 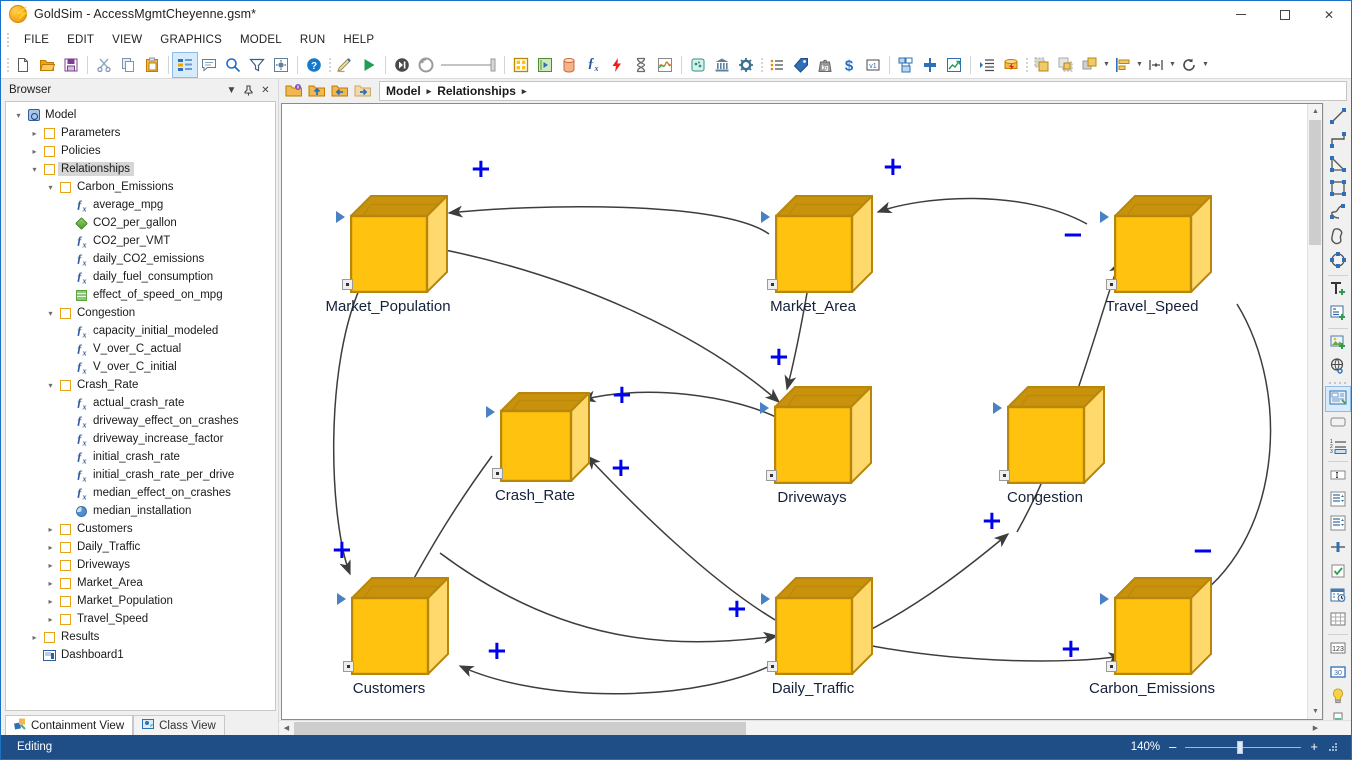 I want to click on distribute-button, so click(x=1156, y=65).